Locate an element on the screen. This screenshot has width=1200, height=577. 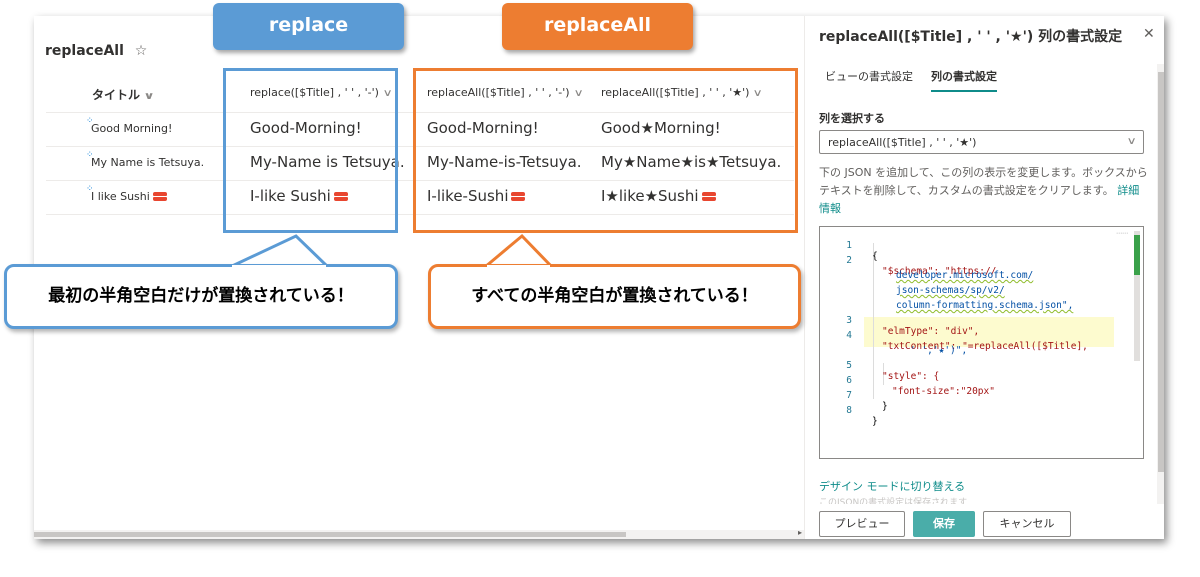
indent-guide is located at coordinates (873, 321).